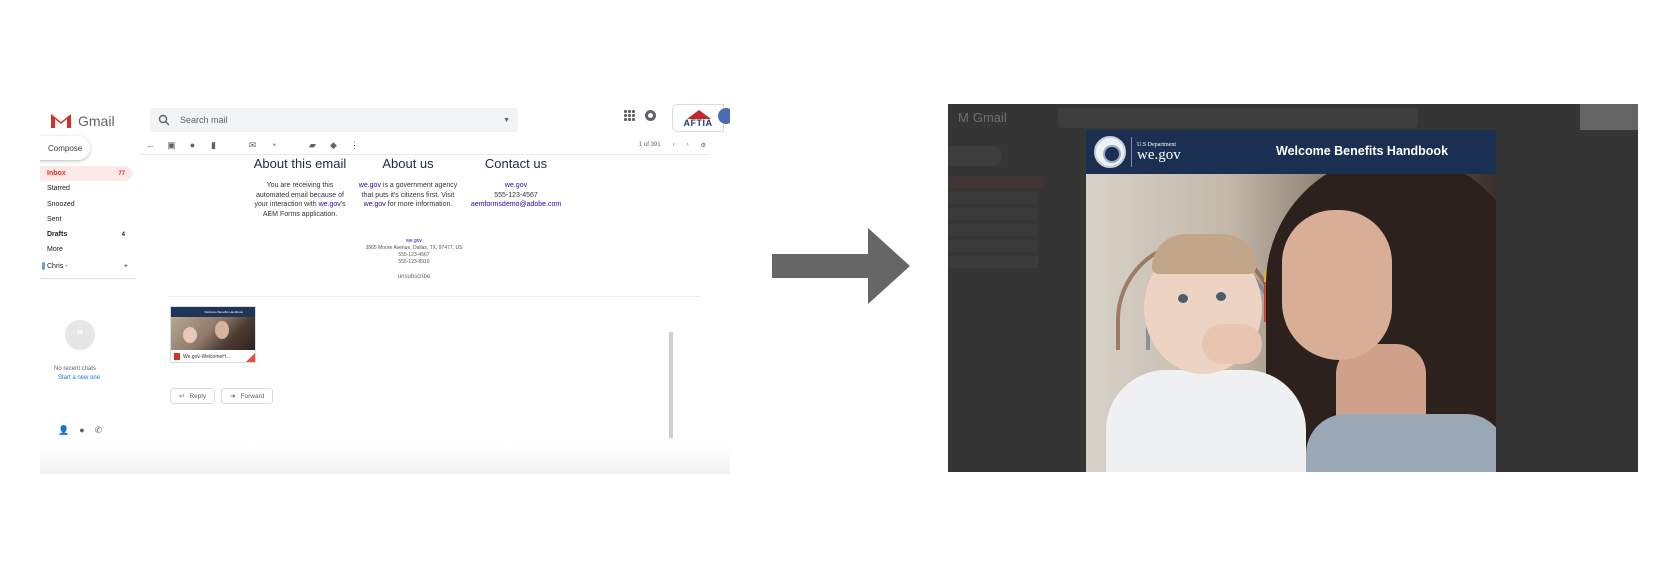 The width and height of the screenshot is (1677, 588). Describe the element at coordinates (414, 277) in the screenshot. I see `unsubscribe-link: unsubscribe` at that location.